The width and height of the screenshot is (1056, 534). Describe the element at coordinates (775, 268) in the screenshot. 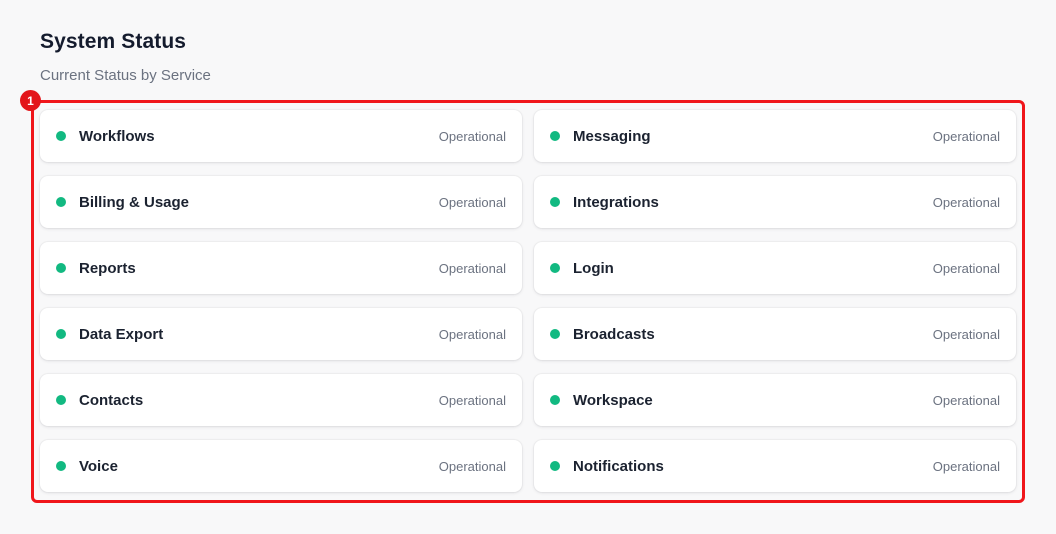

I see `service-card-login: Login Operational` at that location.